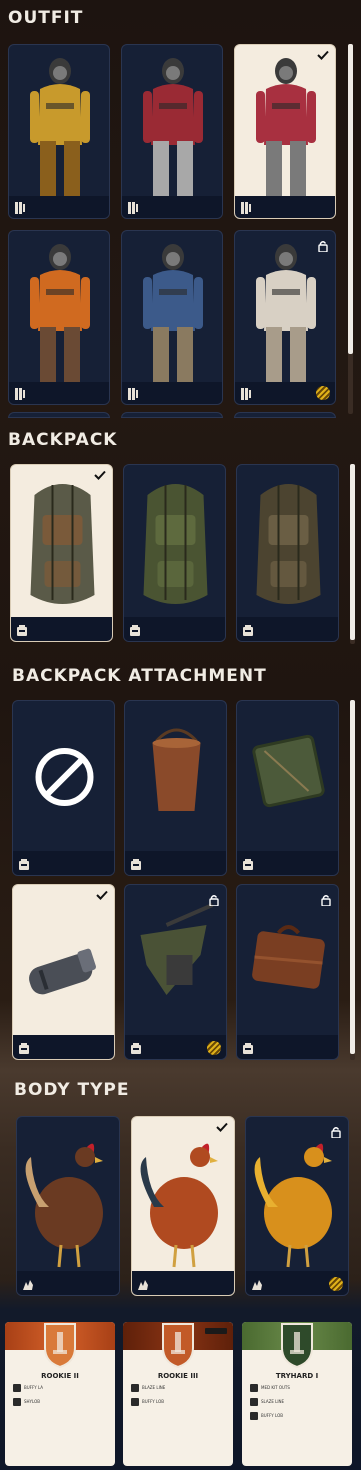 This screenshot has width=361, height=1470. What do you see at coordinates (287, 544) in the screenshot?
I see `backpack-olive-rucksack-image` at bounding box center [287, 544].